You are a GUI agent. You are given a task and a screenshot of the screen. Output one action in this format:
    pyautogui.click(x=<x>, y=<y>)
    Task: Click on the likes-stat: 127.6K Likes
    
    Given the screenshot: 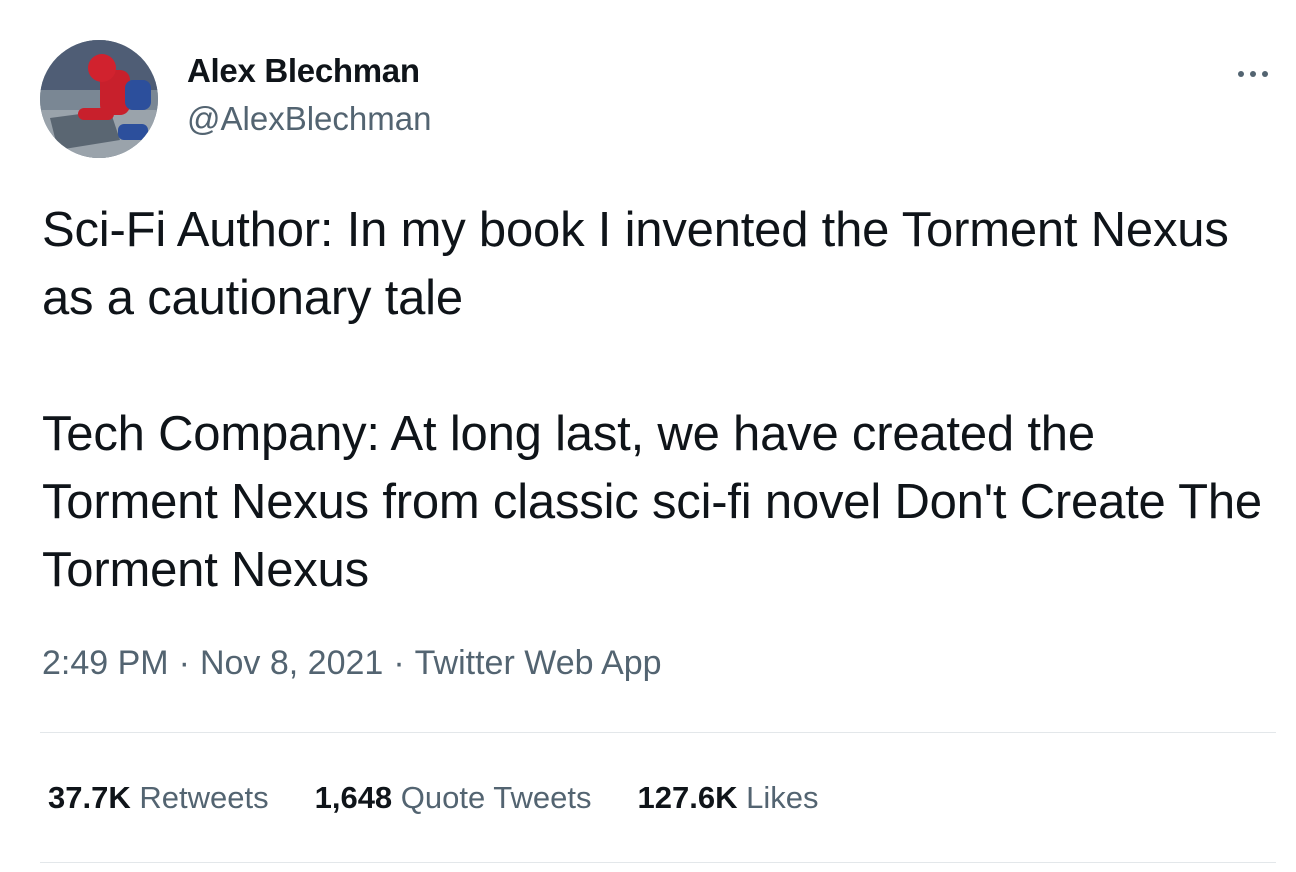 What is the action you would take?
    pyautogui.click(x=728, y=798)
    